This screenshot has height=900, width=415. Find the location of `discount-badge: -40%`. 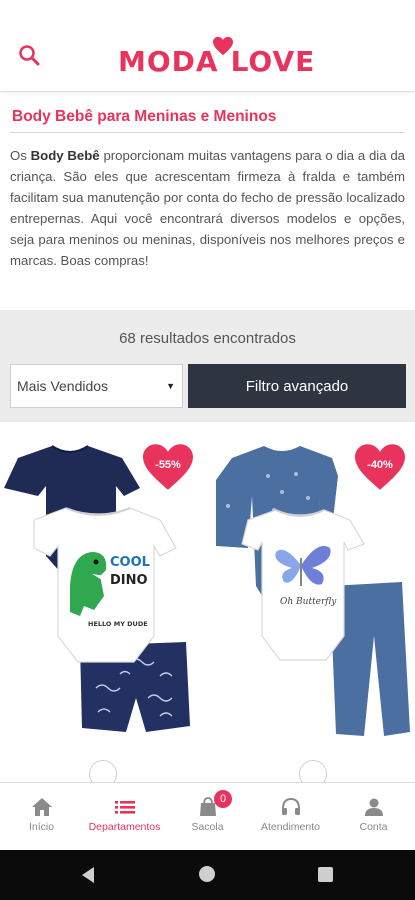

discount-badge: -40% is located at coordinates (380, 467).